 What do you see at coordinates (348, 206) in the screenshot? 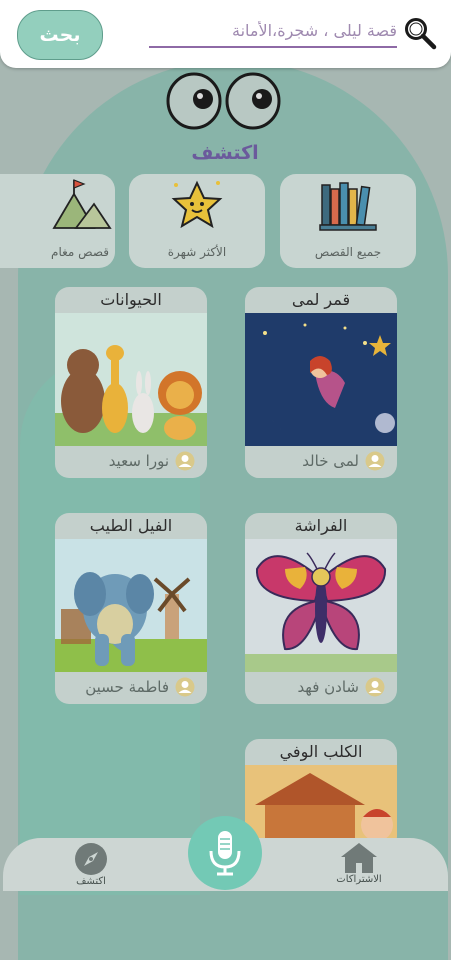
I see `books-icon` at bounding box center [348, 206].